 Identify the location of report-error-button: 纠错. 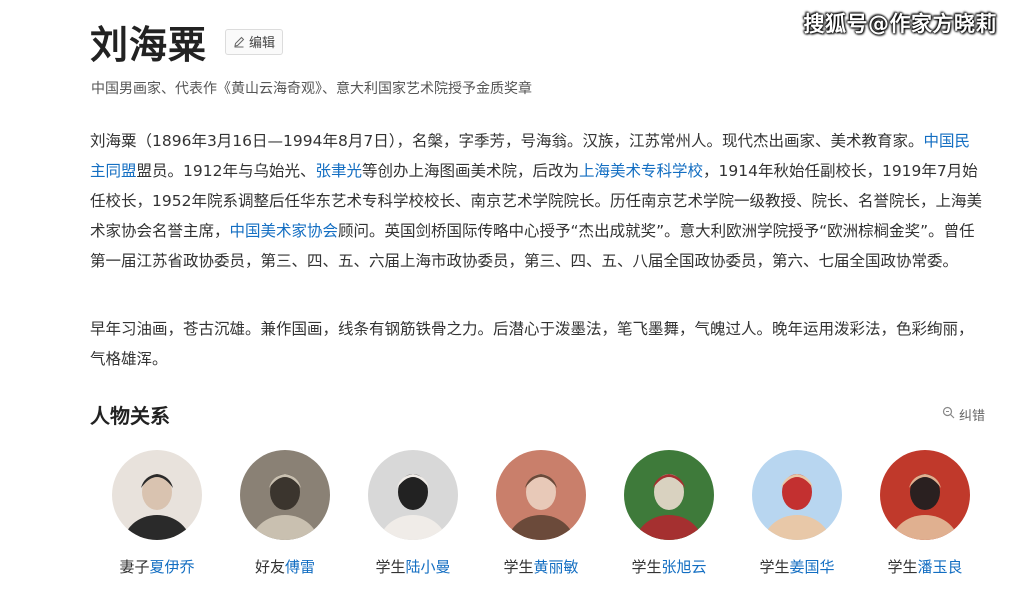
(963, 414).